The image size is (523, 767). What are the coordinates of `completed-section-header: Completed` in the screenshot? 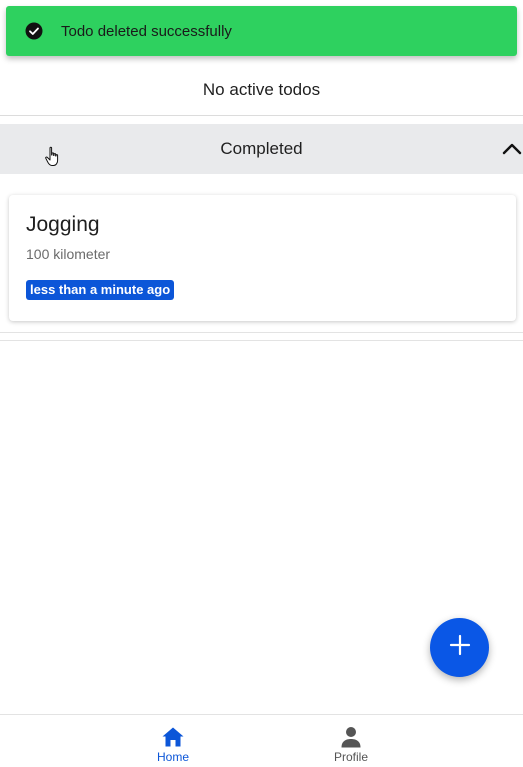 It's located at (261, 149).